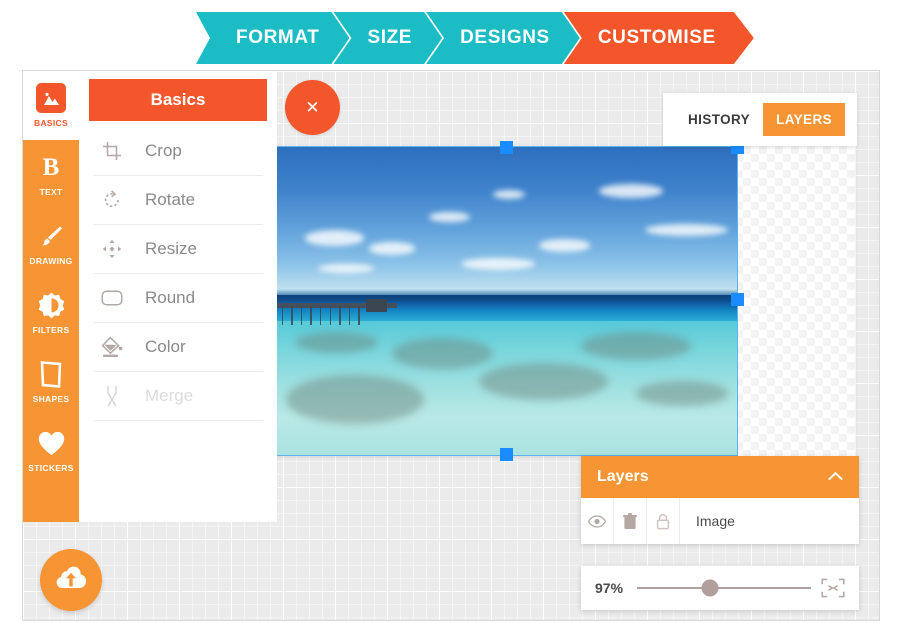 Image resolution: width=900 pixels, height=635 pixels. Describe the element at coordinates (51, 167) in the screenshot. I see `text-b-icon: B` at that location.